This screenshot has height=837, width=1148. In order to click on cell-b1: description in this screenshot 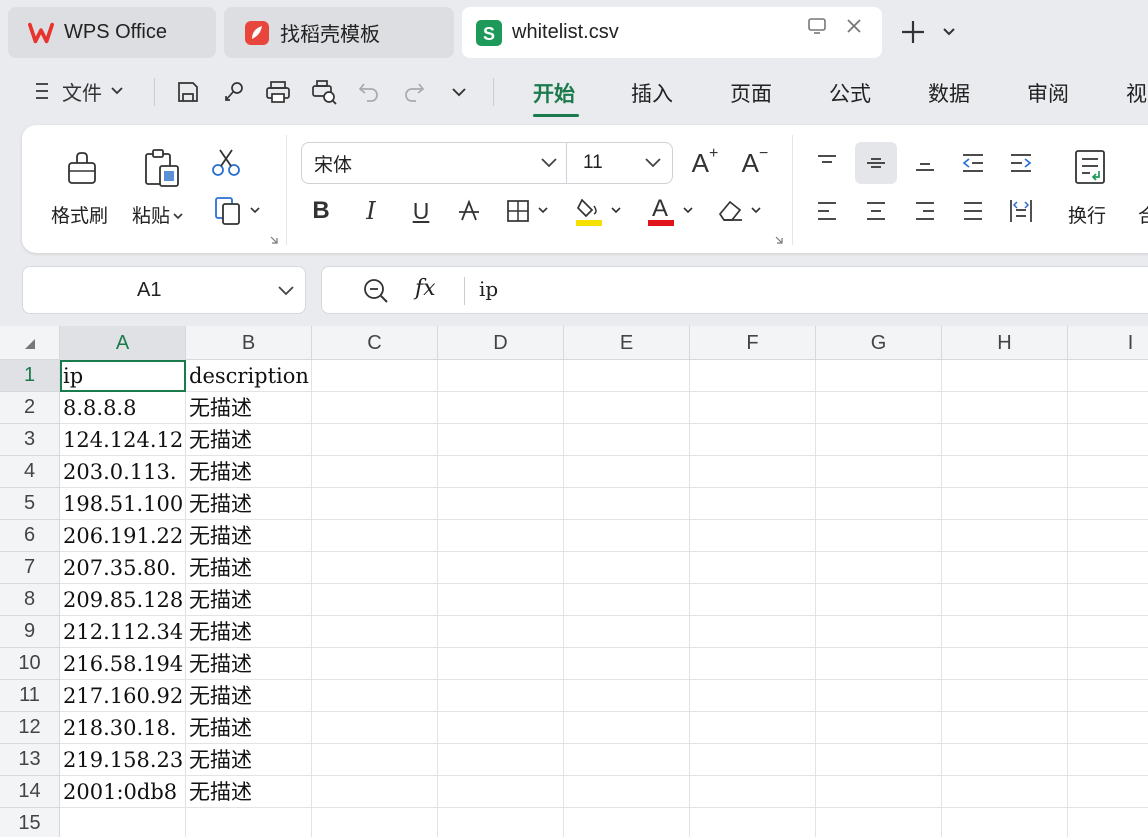, I will do `click(249, 376)`.